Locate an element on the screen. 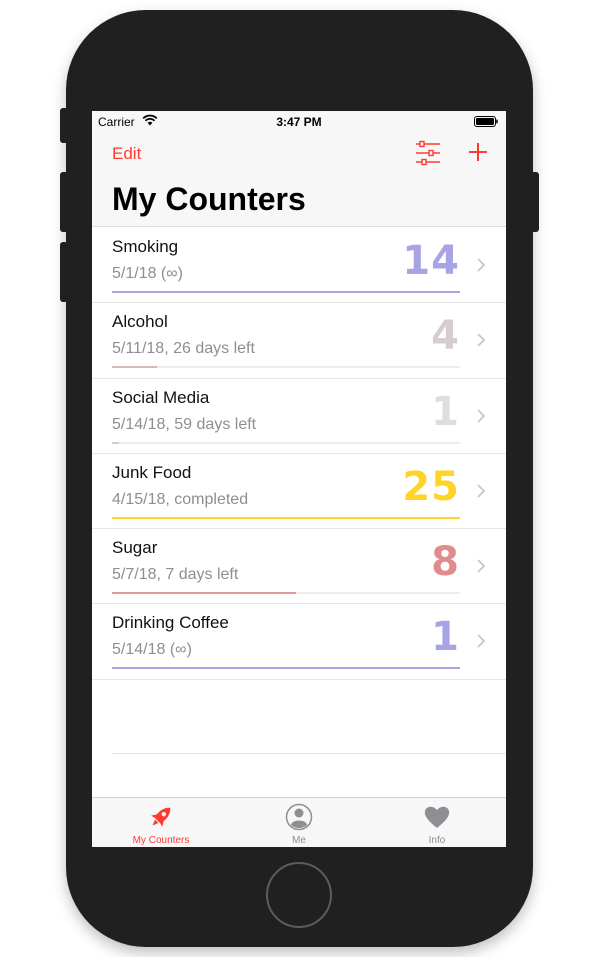 Image resolution: width=598 pixels, height=957 pixels. counter-row: Smoking 5/1/18 (∞) 14 is located at coordinates (299, 266).